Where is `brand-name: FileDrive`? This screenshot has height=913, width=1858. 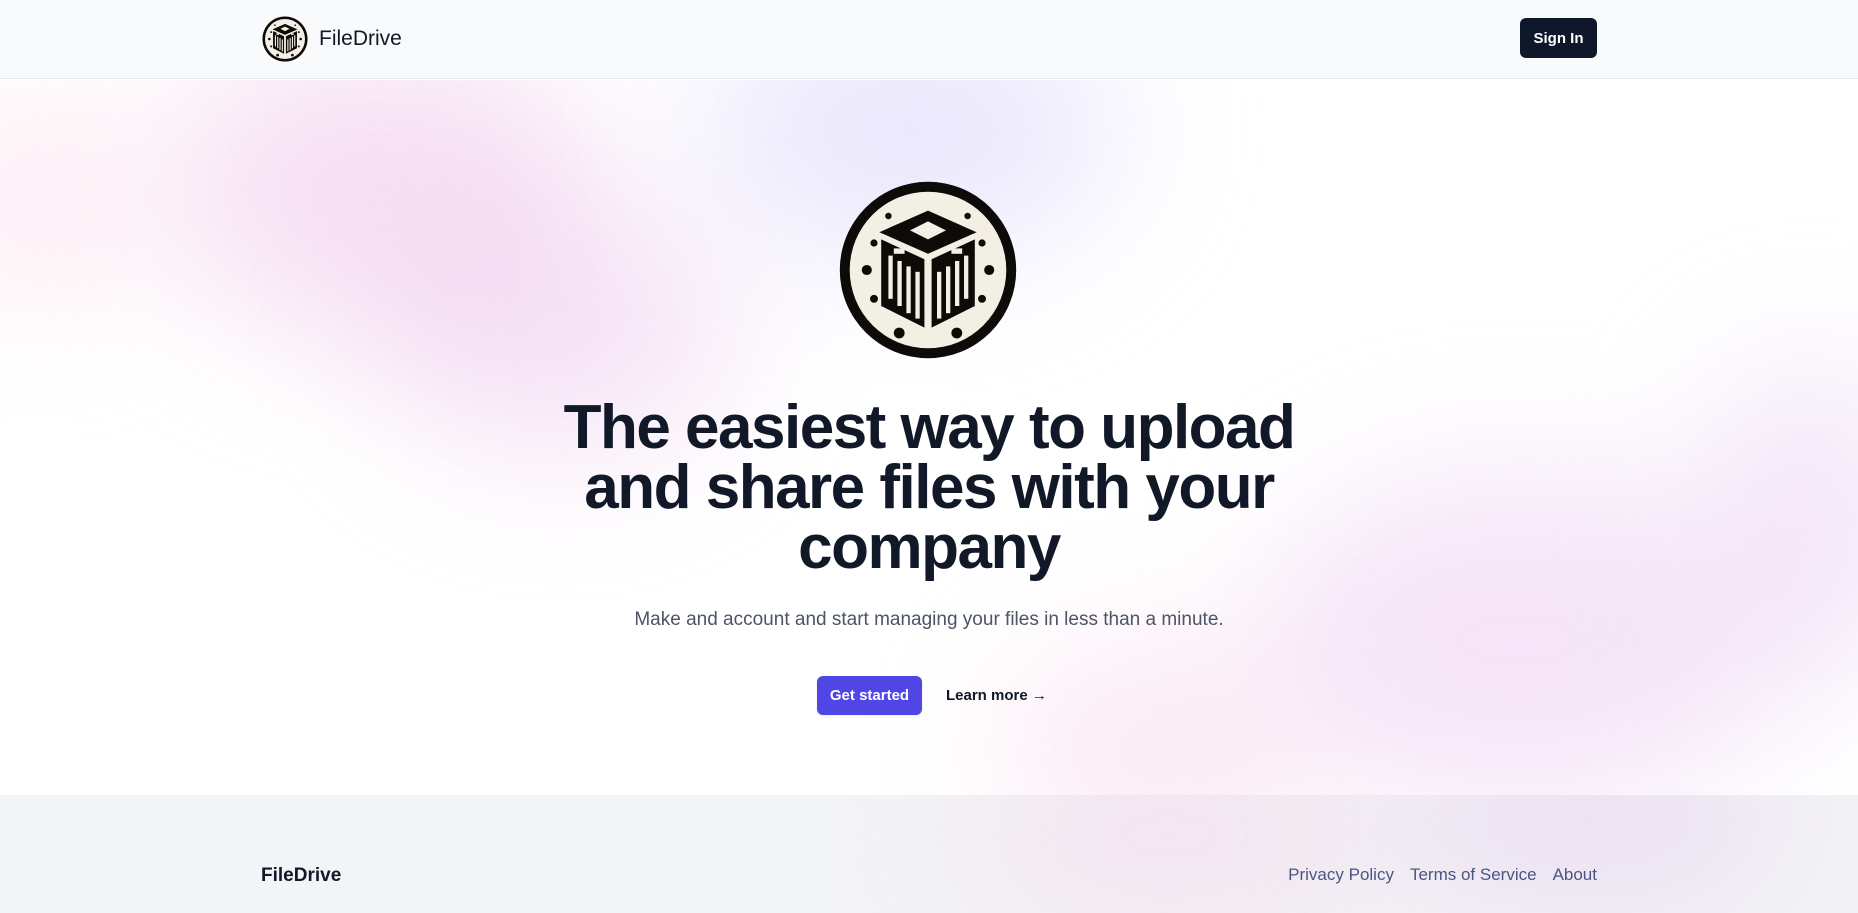 brand-name: FileDrive is located at coordinates (360, 38).